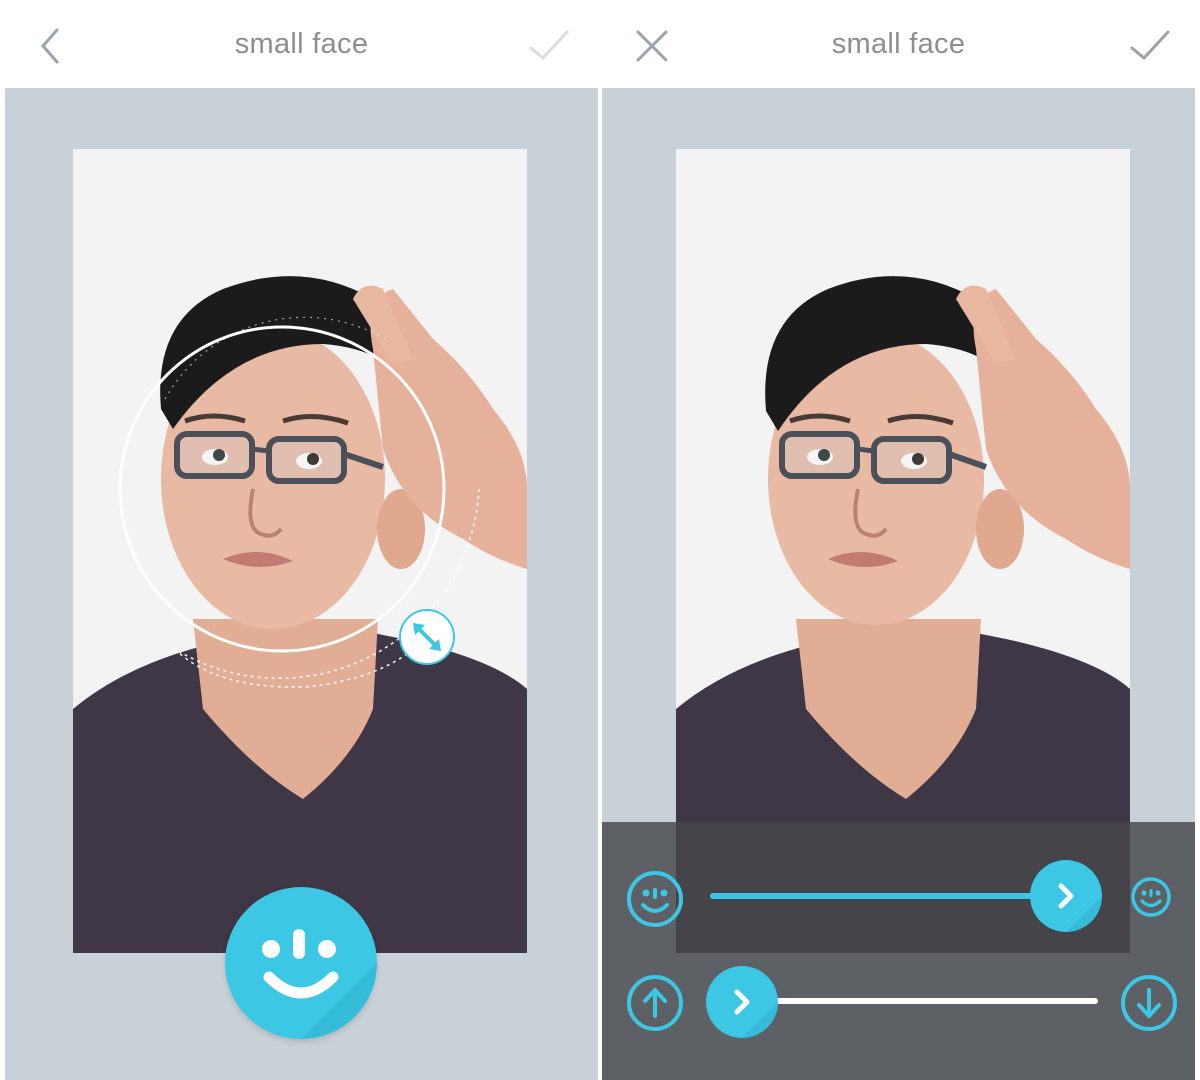 This screenshot has width=1200, height=1080. I want to click on arrow-down-circle-icon, so click(1149, 1003).